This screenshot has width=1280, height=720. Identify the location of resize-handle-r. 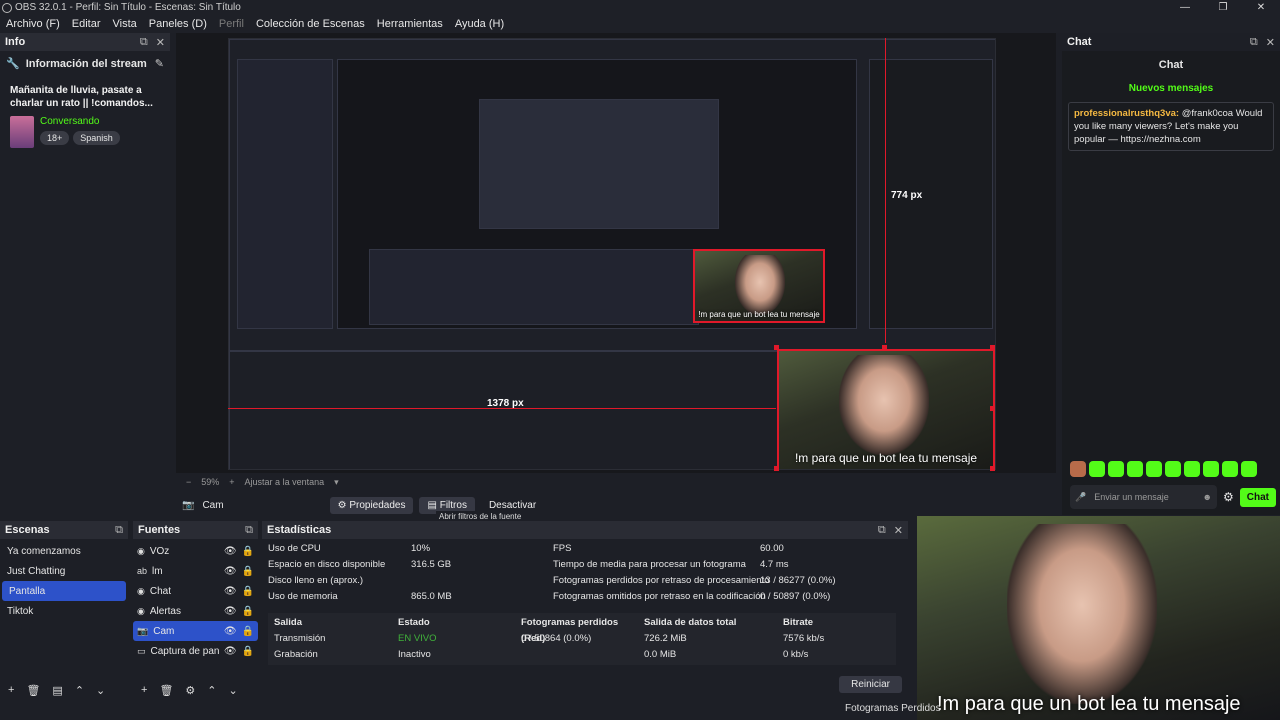
(992, 408).